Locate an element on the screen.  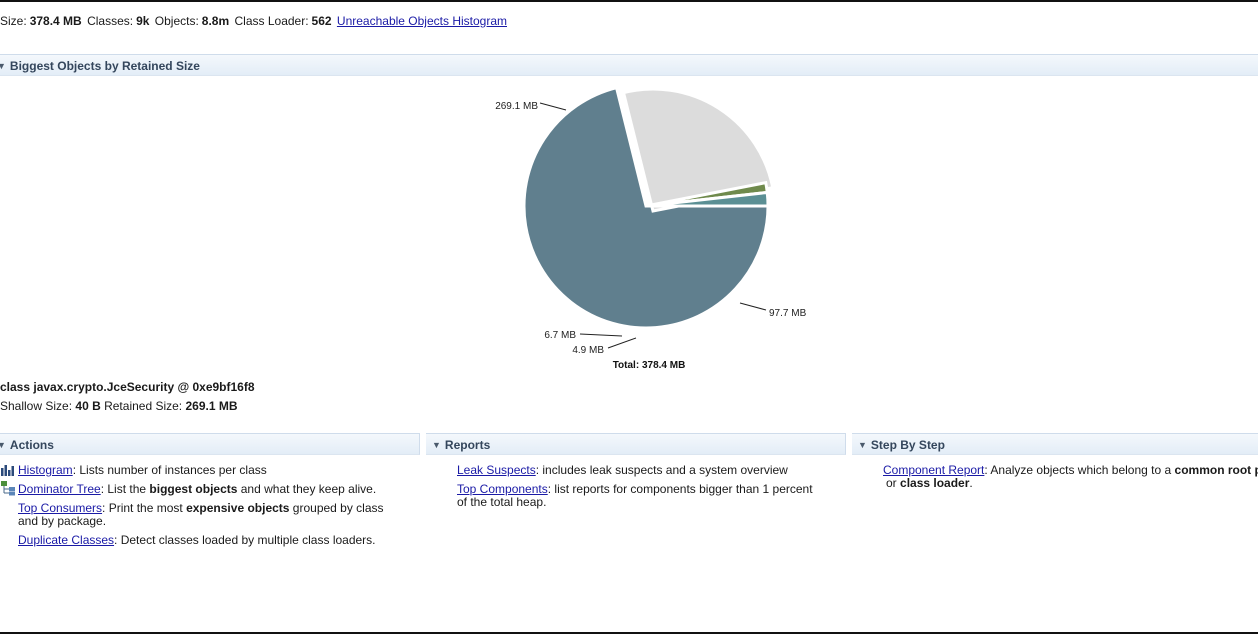
pie-slice-label-0: 269.1 MB is located at coordinates (516, 106).